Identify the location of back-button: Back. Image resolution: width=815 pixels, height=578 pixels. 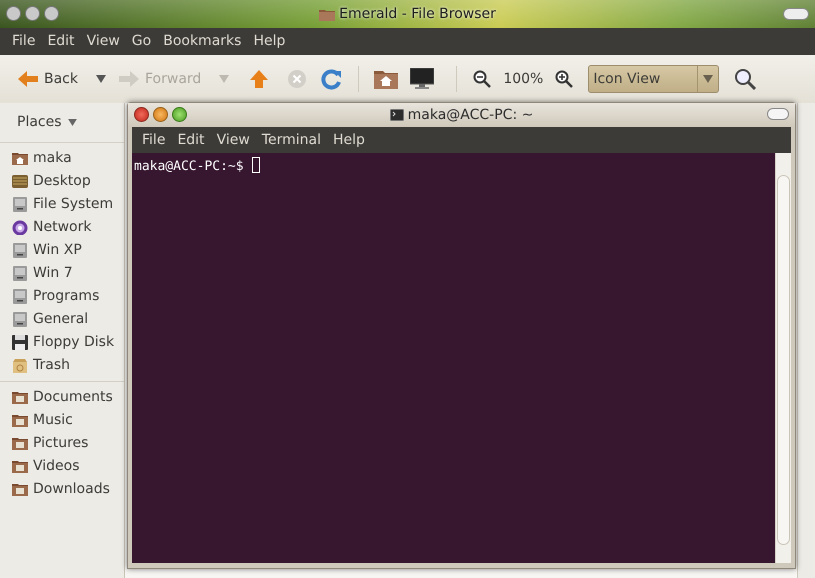
(48, 79).